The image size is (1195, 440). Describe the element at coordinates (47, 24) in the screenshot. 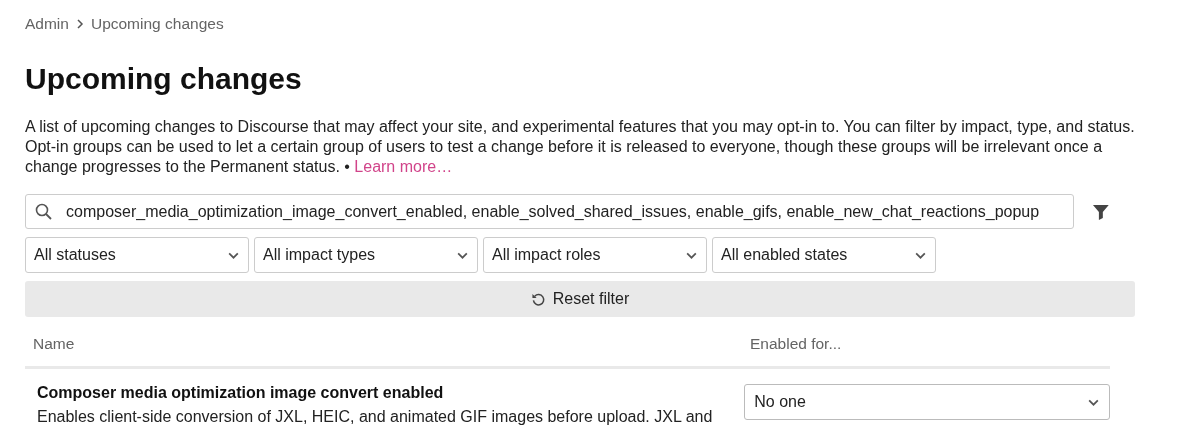

I see `breadcrumb-link: Admin` at that location.